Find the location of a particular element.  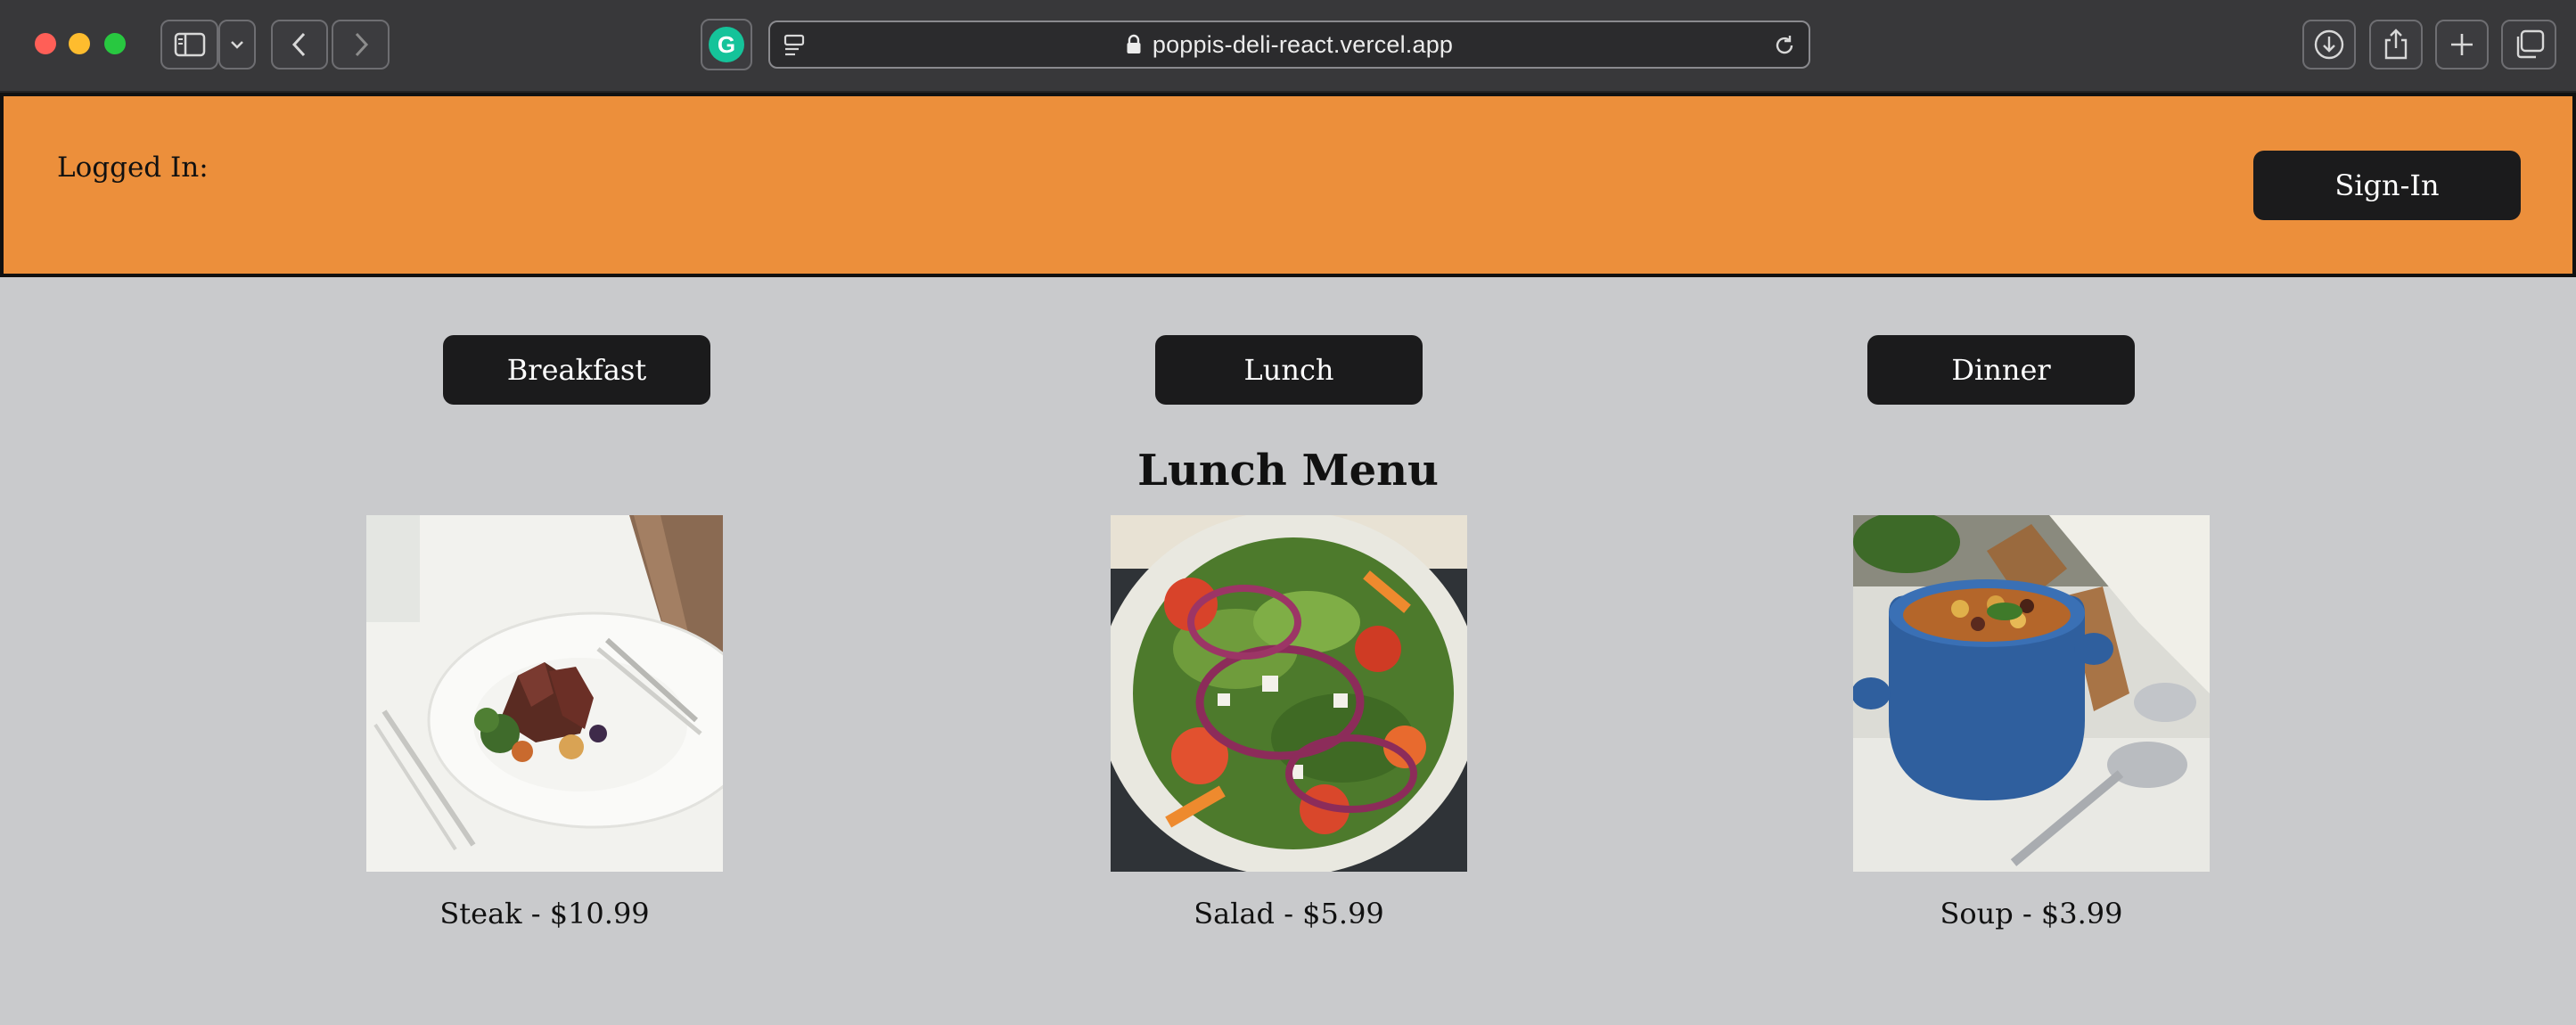

menu-item-label: Salad - $5.99 is located at coordinates (1289, 914).